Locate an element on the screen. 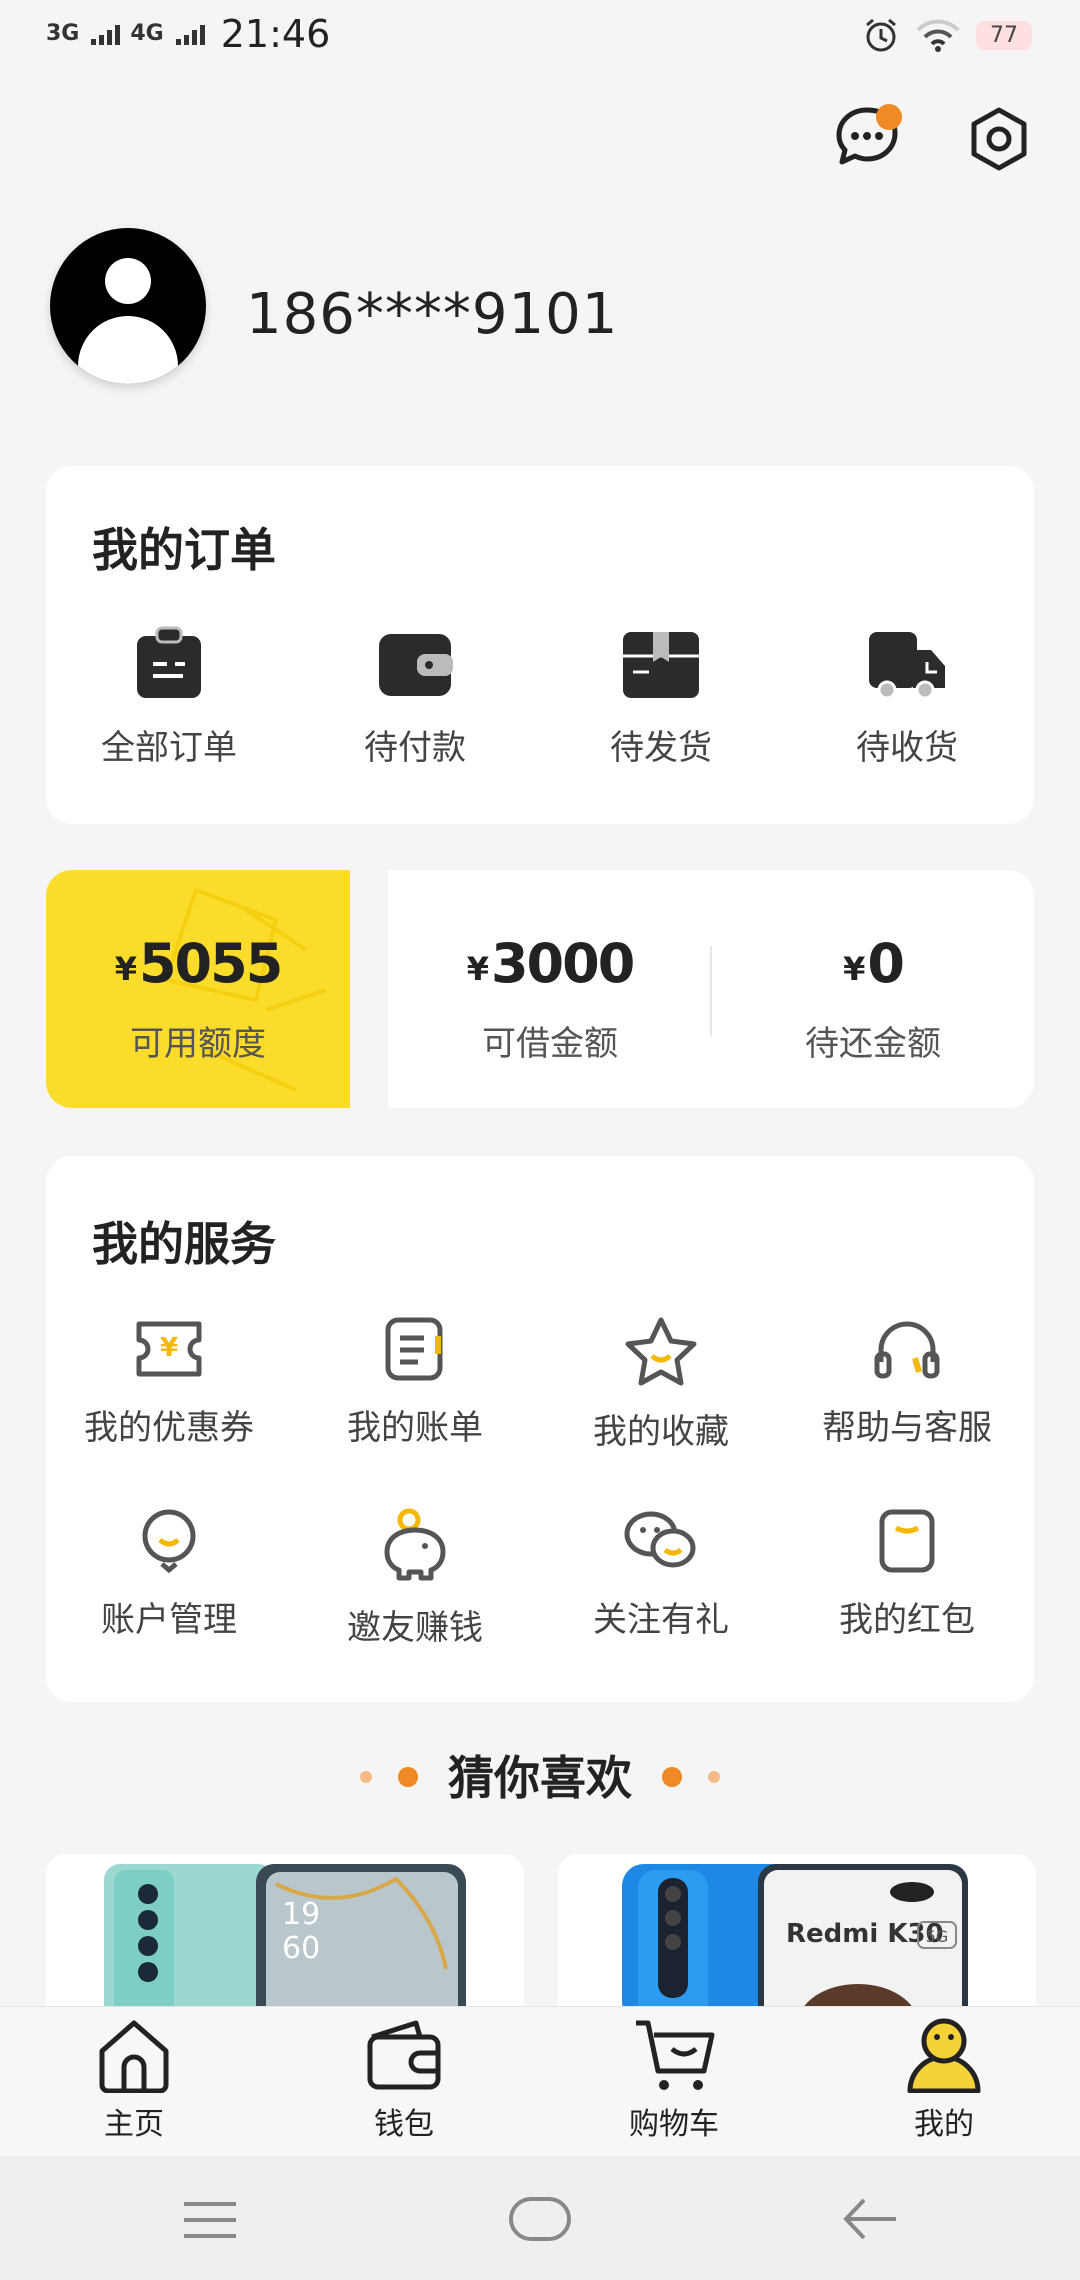  product-image-2: Redmi K30 5G is located at coordinates (795, 1939).